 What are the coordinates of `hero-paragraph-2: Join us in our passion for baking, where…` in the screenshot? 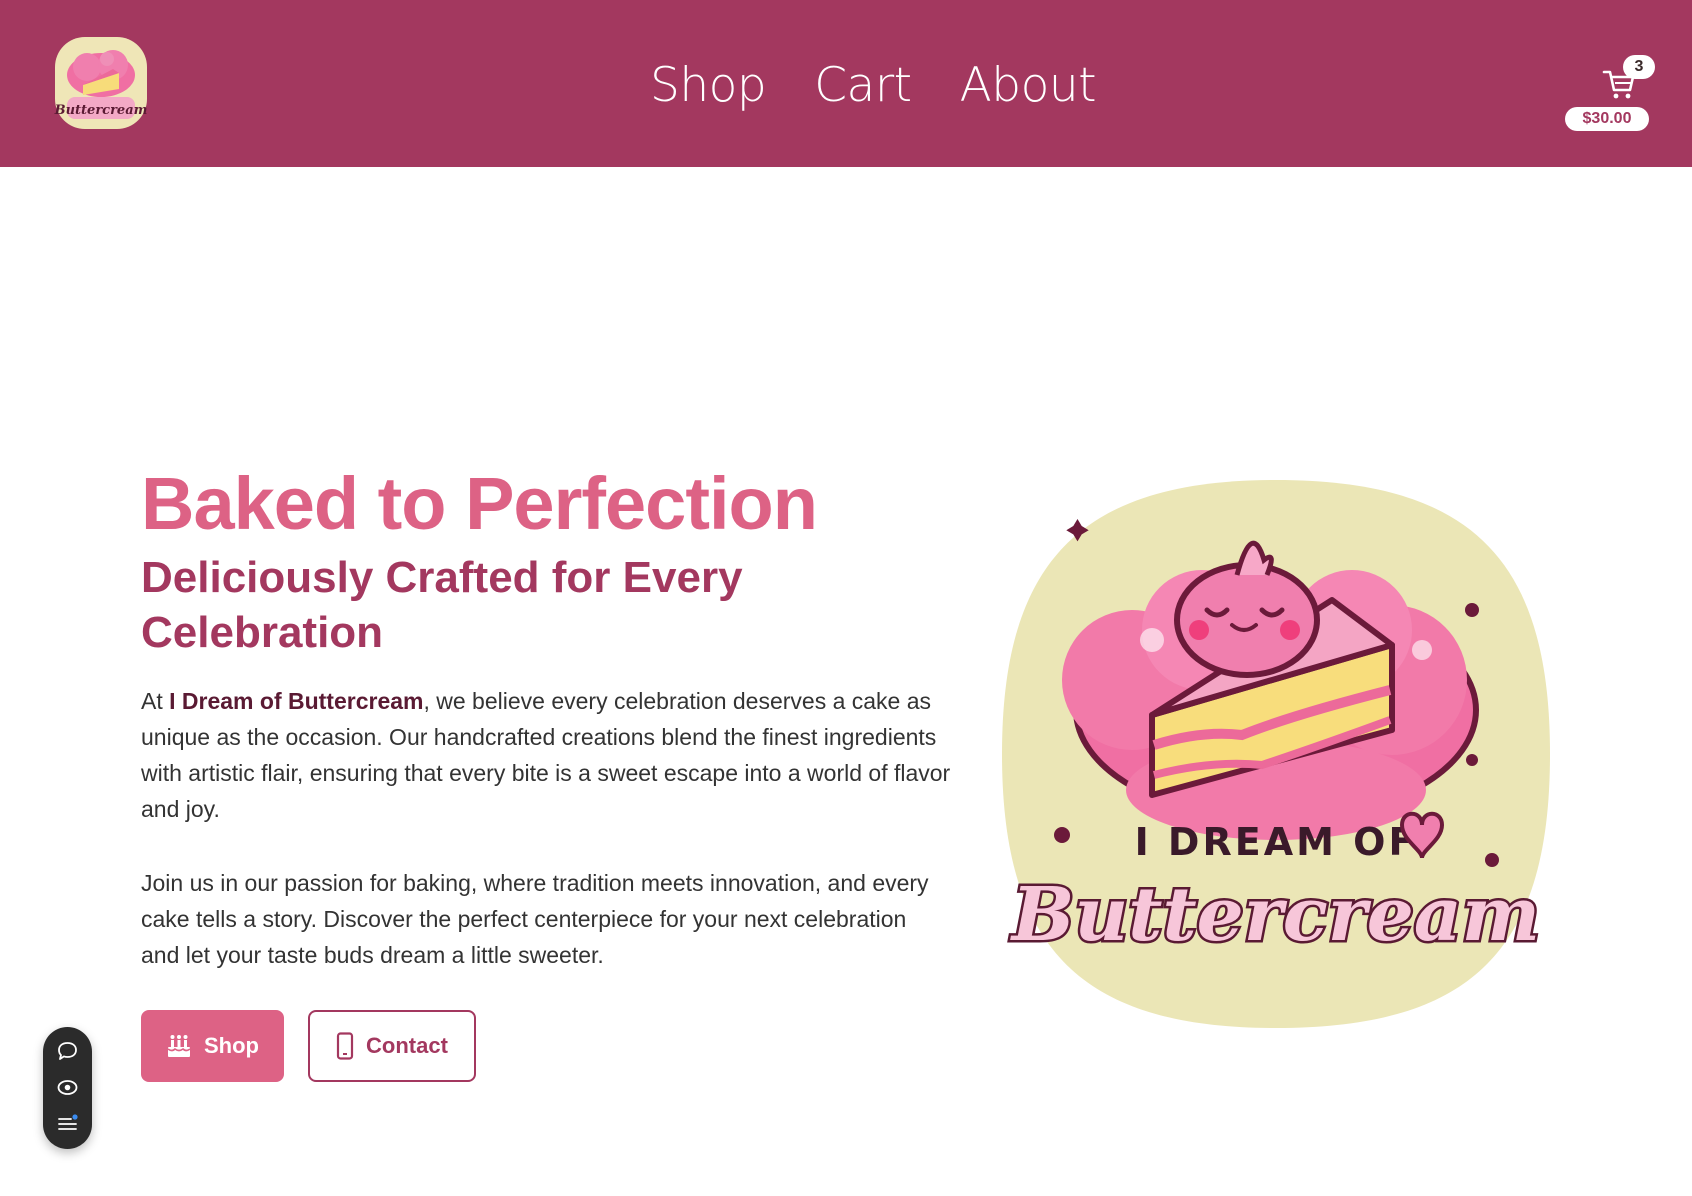 It's located at (535, 919).